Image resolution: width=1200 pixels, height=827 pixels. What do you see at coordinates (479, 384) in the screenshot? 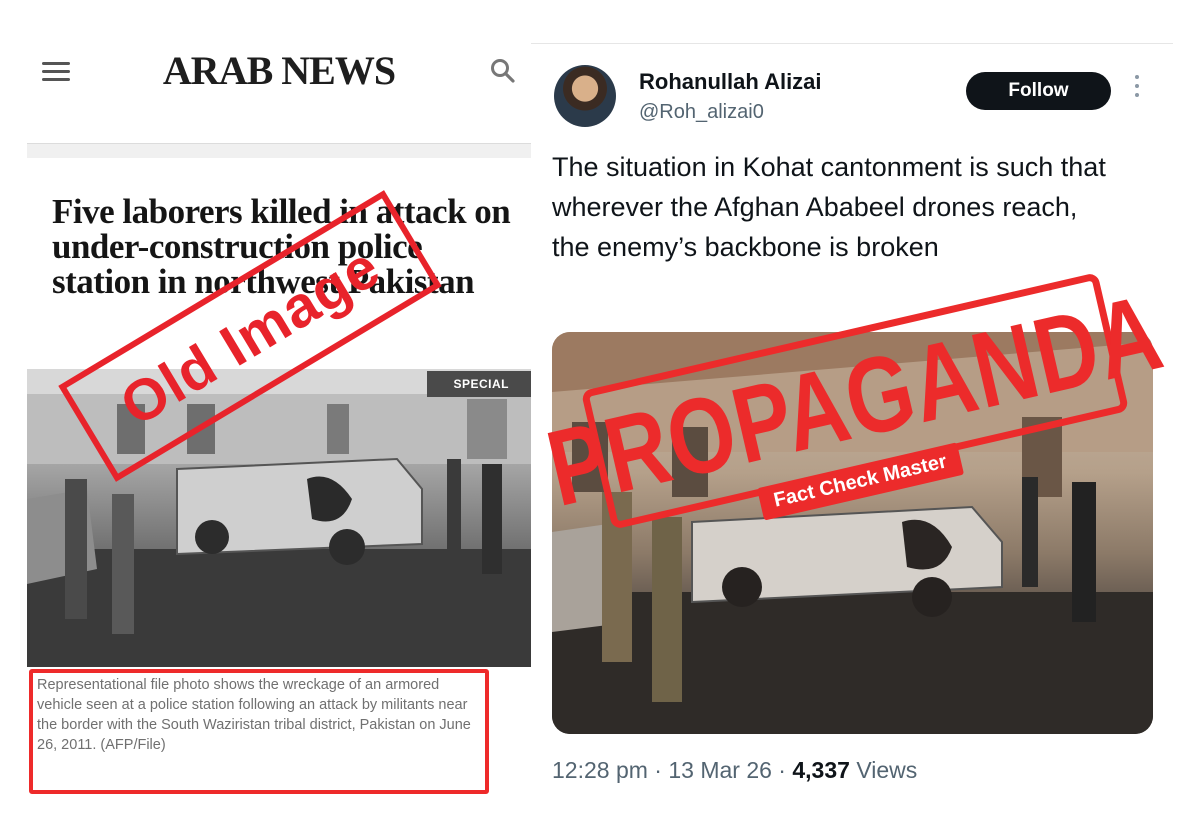
I see `special-badge: SPECIAL` at bounding box center [479, 384].